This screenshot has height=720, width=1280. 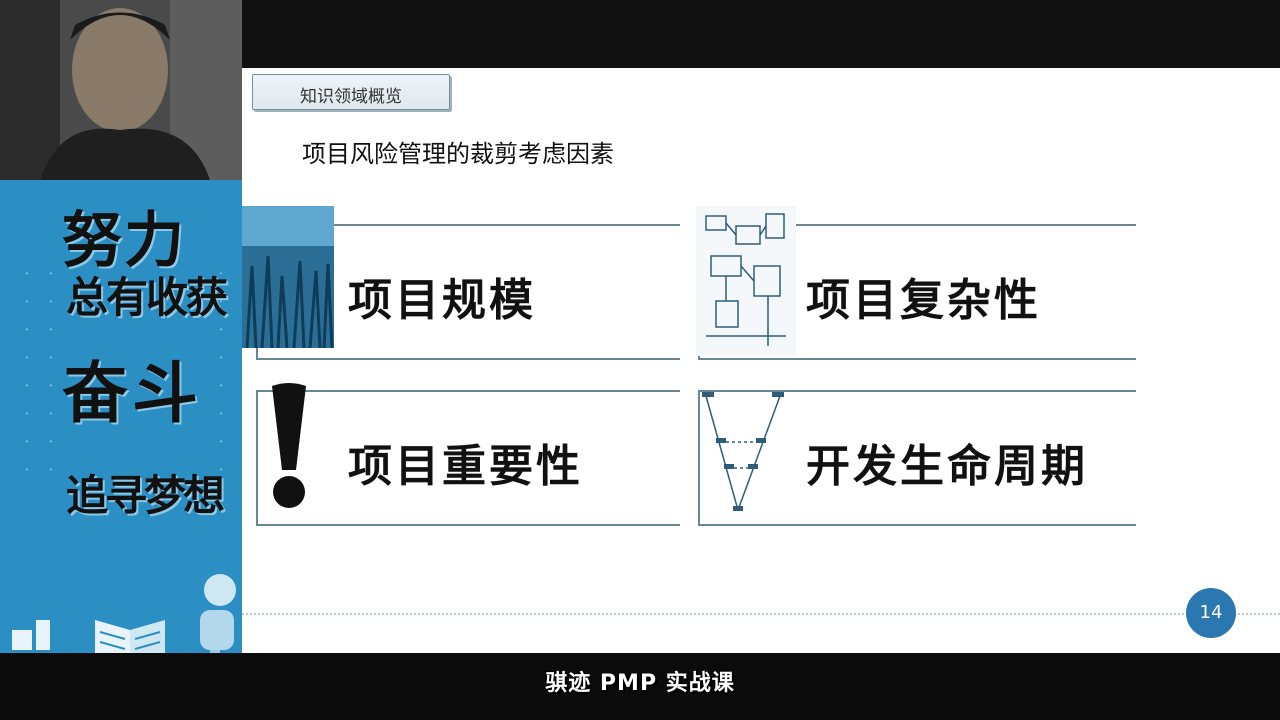 I want to click on card-label-project-importance: 项目重要性, so click(x=465, y=466).